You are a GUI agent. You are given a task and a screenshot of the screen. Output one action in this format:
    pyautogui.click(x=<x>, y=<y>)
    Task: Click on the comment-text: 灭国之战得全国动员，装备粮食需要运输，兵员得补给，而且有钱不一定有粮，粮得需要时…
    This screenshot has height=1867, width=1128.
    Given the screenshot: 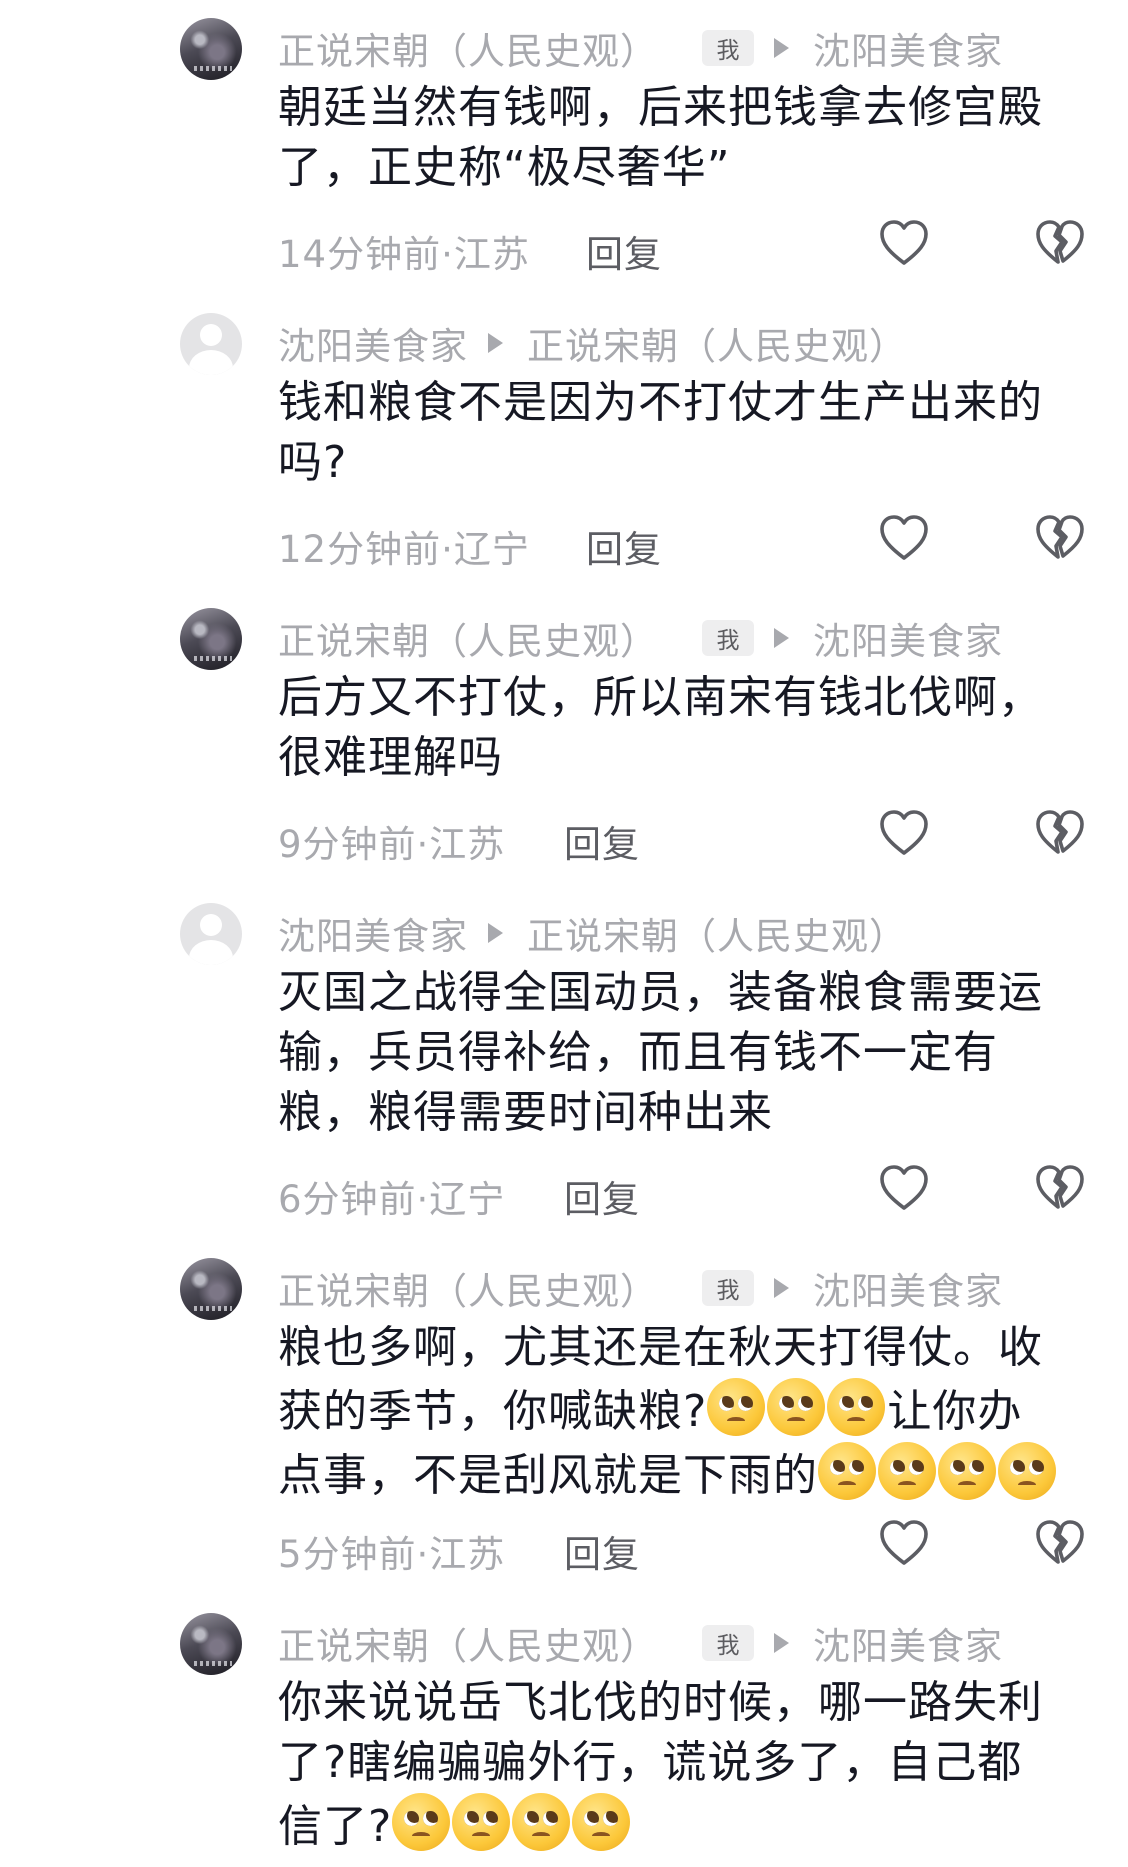 What is the action you would take?
    pyautogui.click(x=668, y=1053)
    